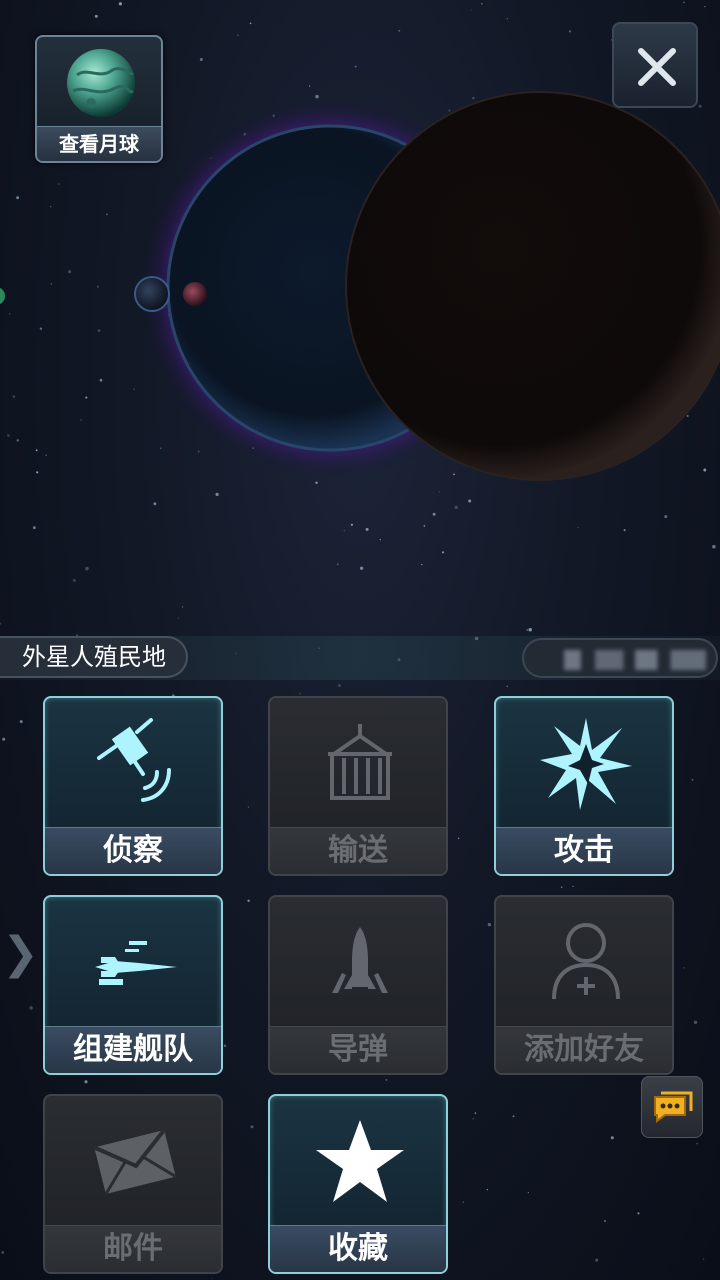 This screenshot has width=720, height=1280. Describe the element at coordinates (133, 1049) in the screenshot. I see `action-label: 组建舰队` at that location.